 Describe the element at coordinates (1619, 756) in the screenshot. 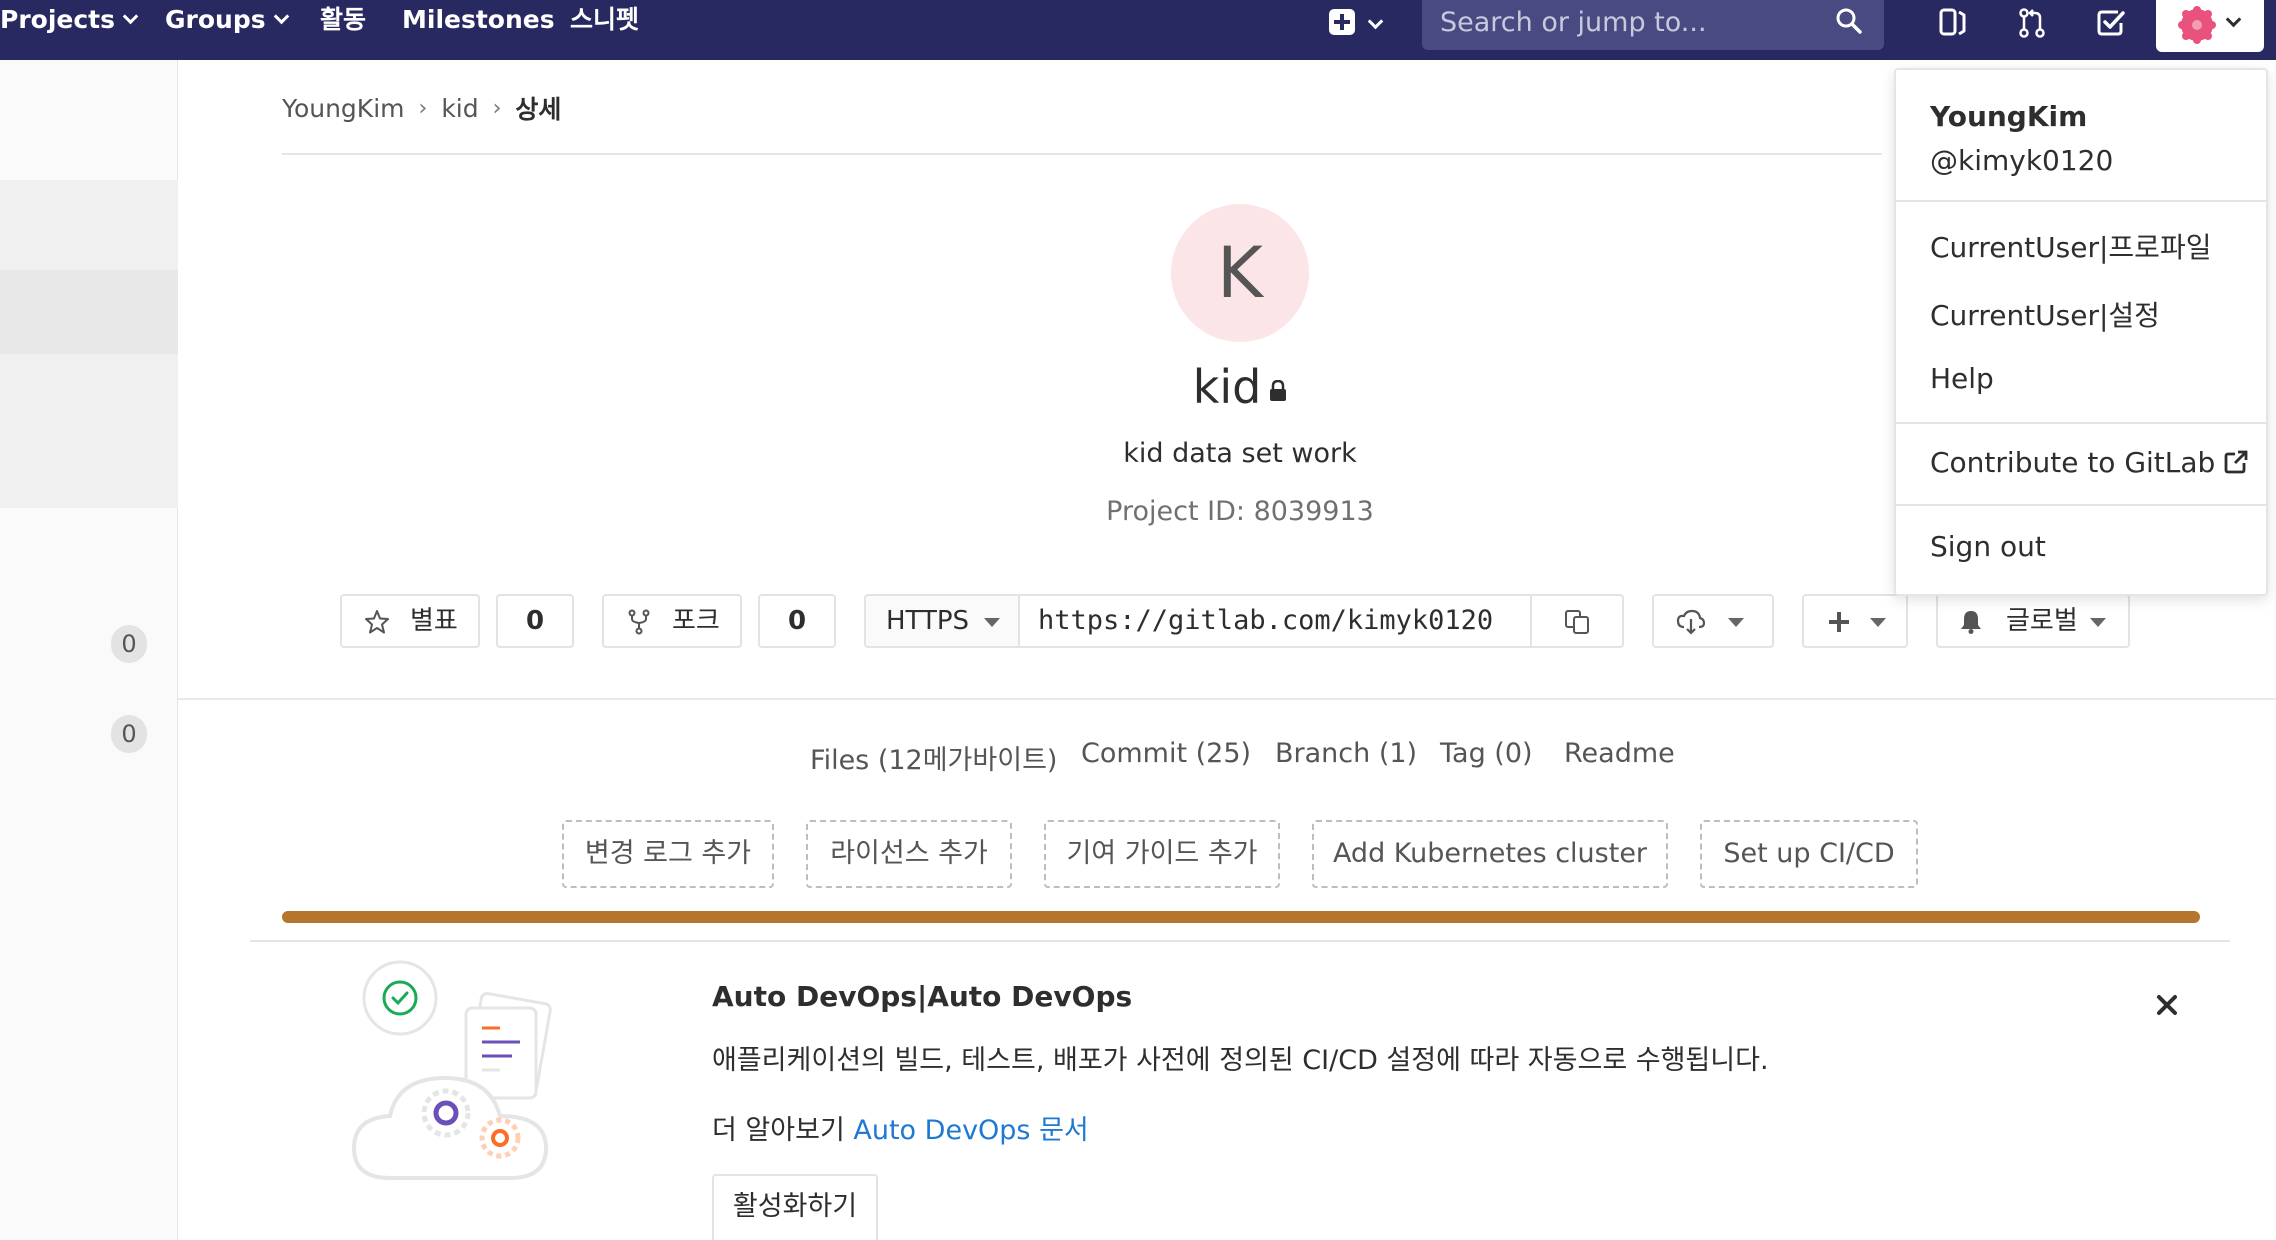

I see `stat-readme-link: Readme` at that location.